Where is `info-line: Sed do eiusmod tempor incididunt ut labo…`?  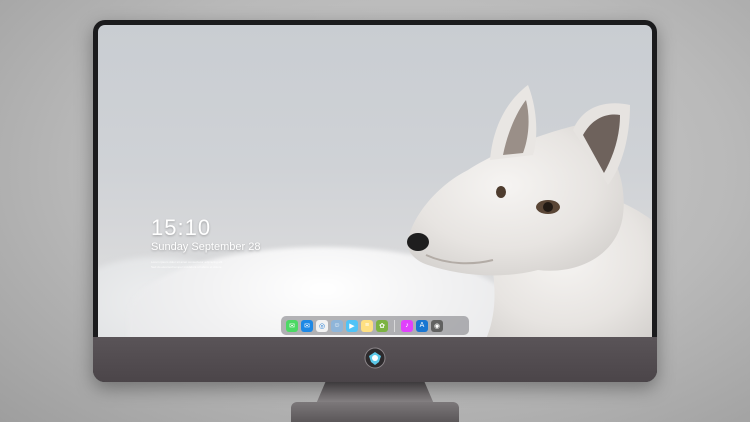 info-line: Sed do eiusmod tempor incididunt ut labo… is located at coordinates (186, 267).